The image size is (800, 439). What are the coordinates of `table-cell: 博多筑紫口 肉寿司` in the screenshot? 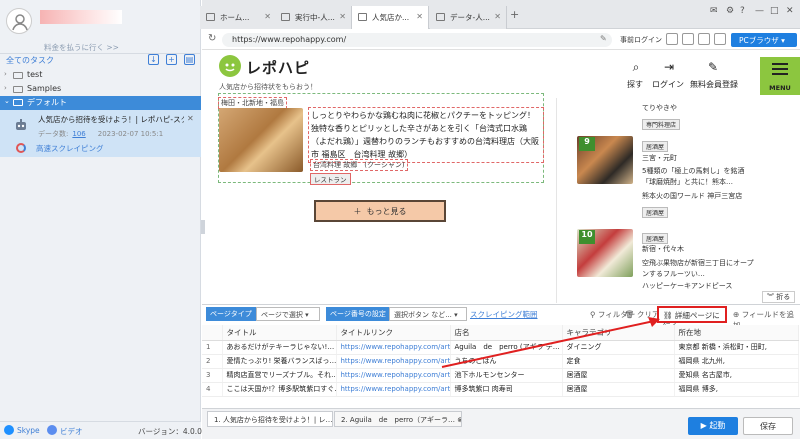 It's located at (506, 389).